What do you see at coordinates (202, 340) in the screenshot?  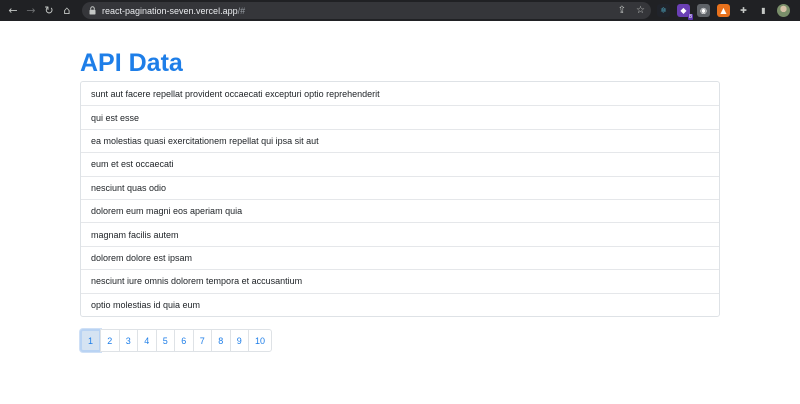 I see `page-link-7: 7` at bounding box center [202, 340].